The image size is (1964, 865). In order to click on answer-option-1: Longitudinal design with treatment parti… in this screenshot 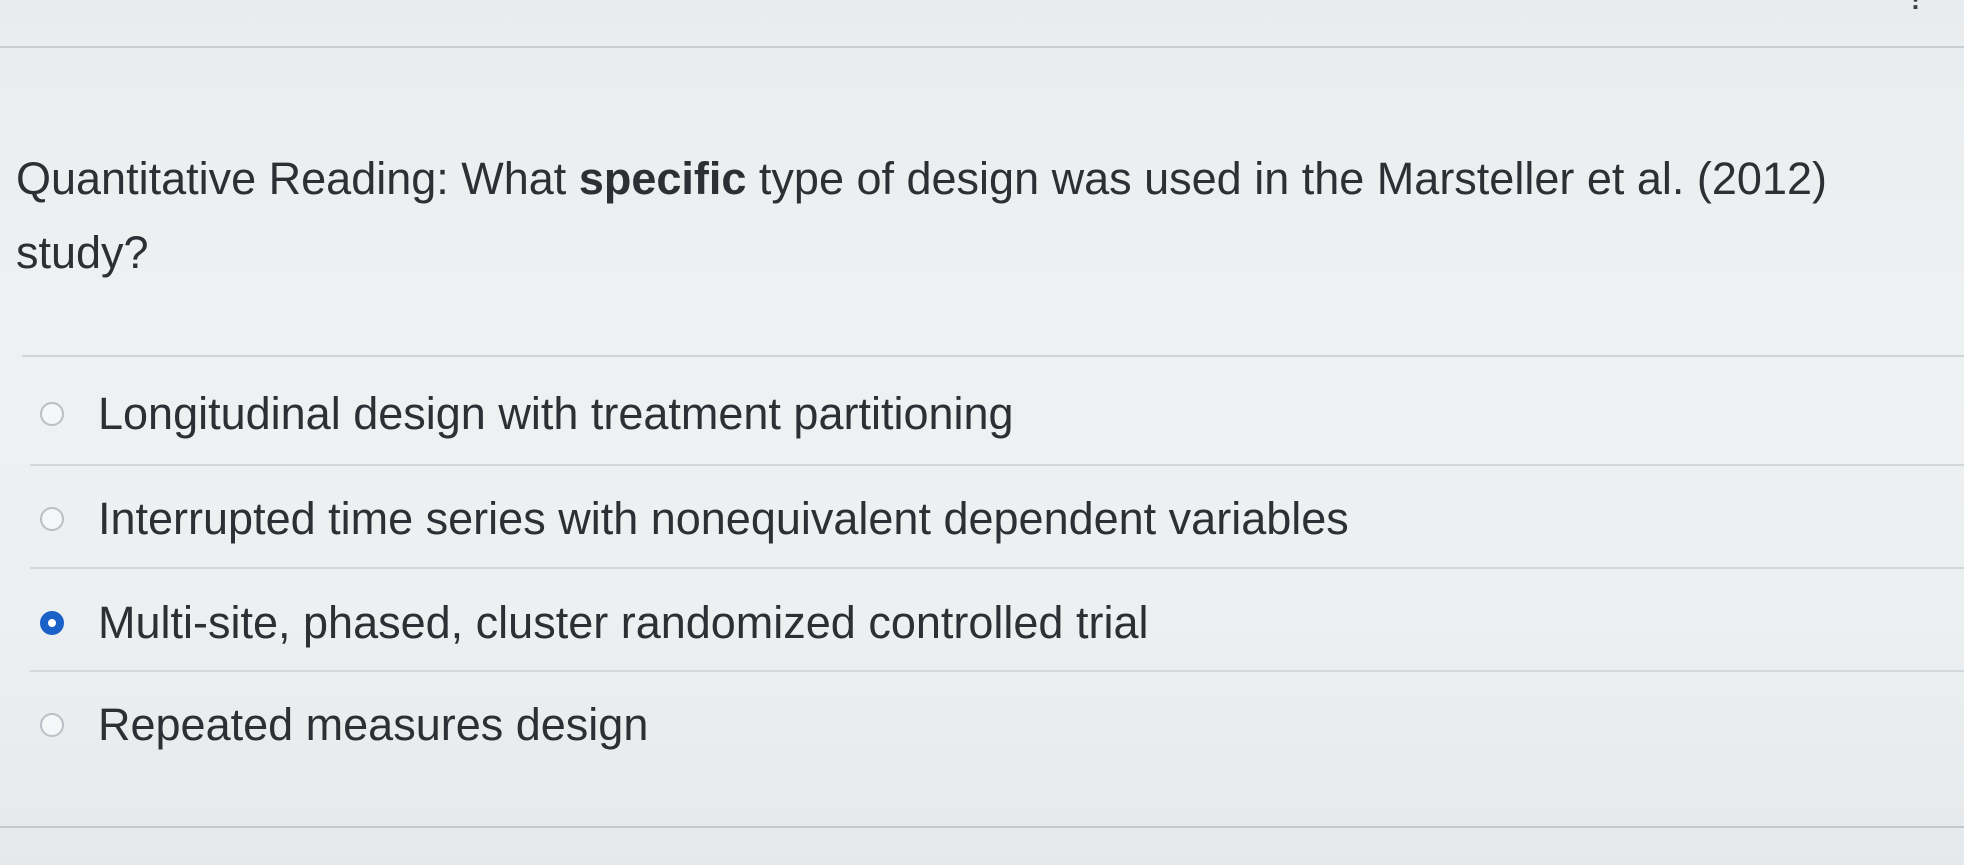, I will do `click(990, 414)`.